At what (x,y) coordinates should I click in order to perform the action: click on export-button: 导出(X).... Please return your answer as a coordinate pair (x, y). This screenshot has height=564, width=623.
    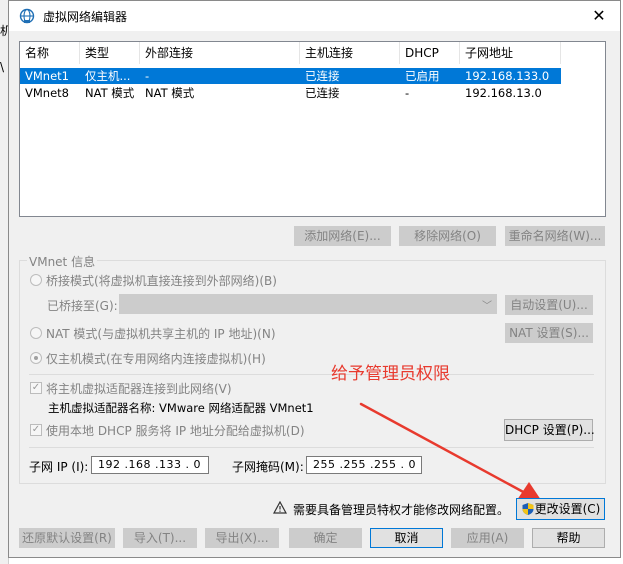
    Looking at the image, I should click on (242, 538).